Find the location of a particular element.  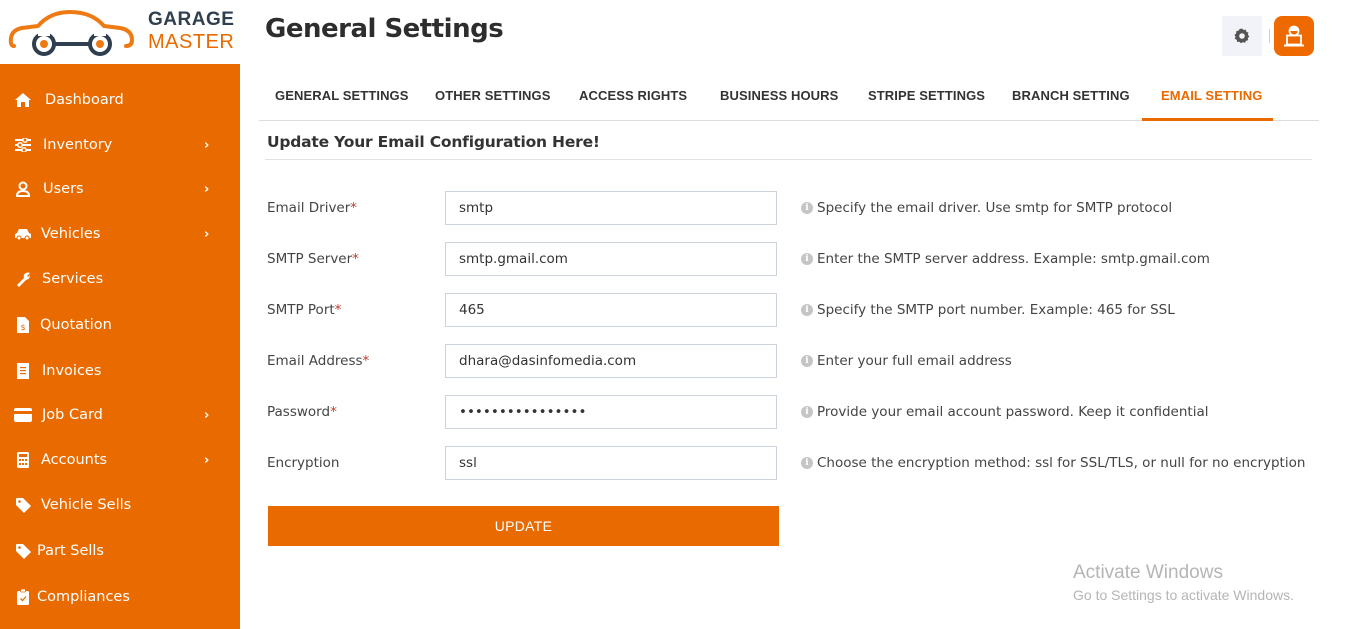

brand-line1: GARAGE is located at coordinates (191, 19).